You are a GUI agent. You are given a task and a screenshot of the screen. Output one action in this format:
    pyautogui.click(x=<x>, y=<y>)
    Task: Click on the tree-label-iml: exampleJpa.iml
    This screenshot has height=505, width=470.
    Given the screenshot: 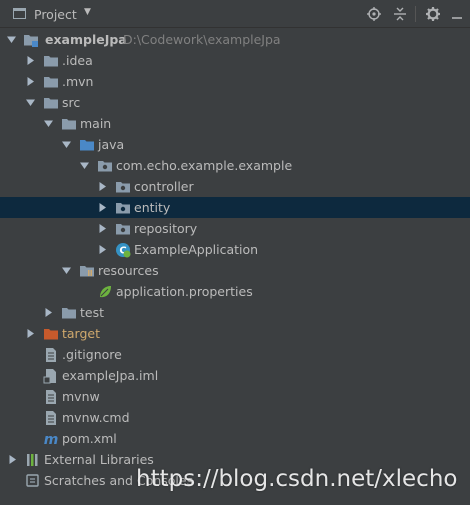 What is the action you would take?
    pyautogui.click(x=110, y=375)
    